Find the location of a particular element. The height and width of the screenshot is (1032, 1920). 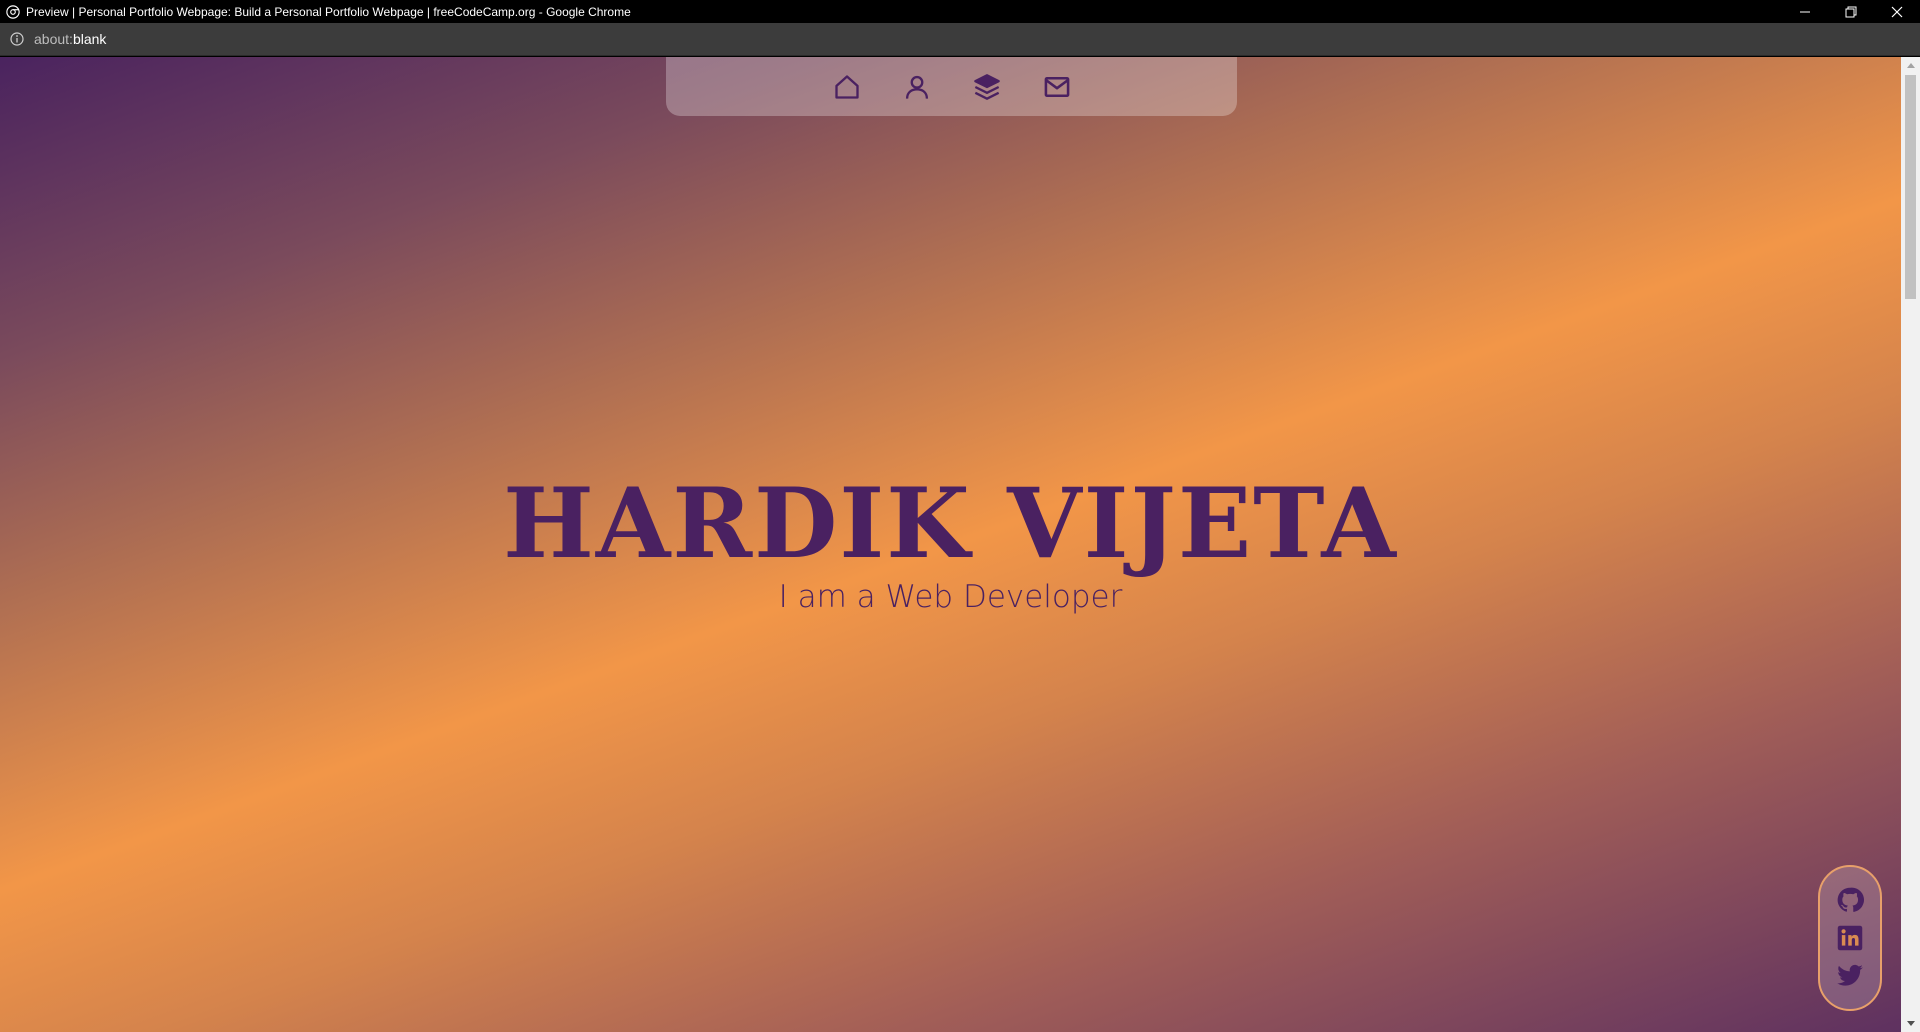

hero-subtitle: I am a Web Developer is located at coordinates (950, 597).